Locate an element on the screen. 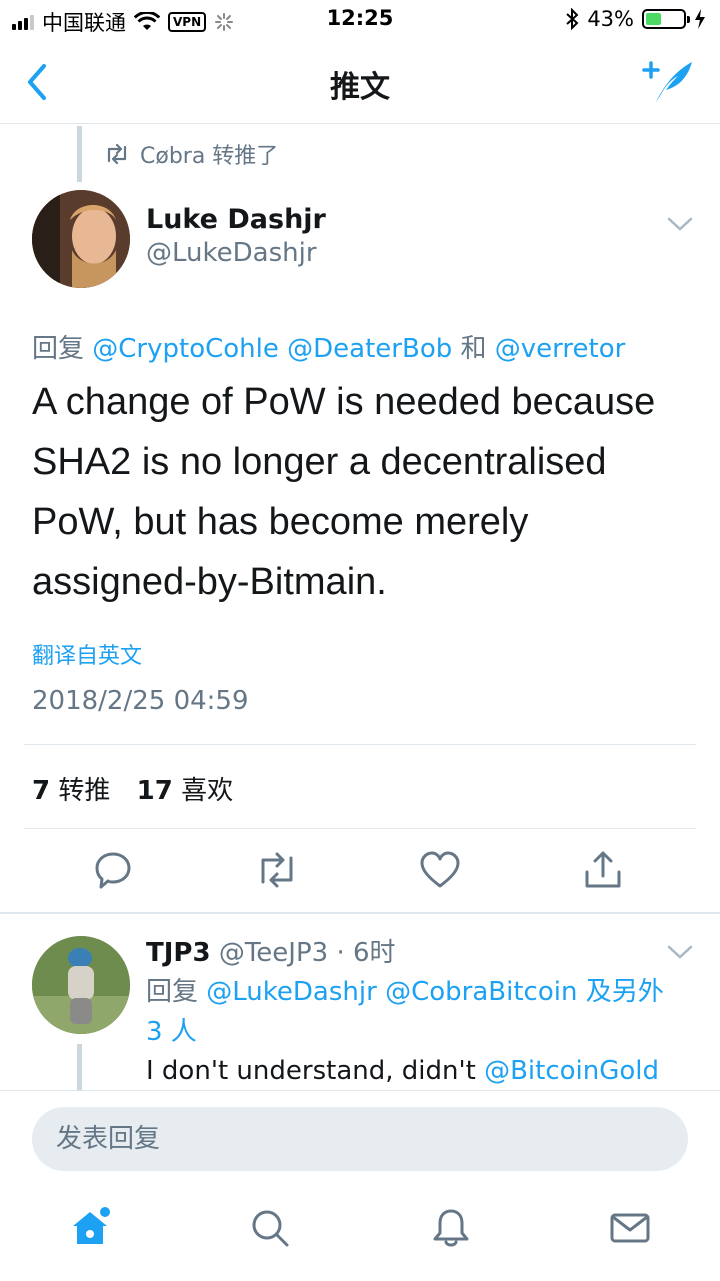 This screenshot has width=720, height=1281. mention-link: @DeaterBob is located at coordinates (369, 349).